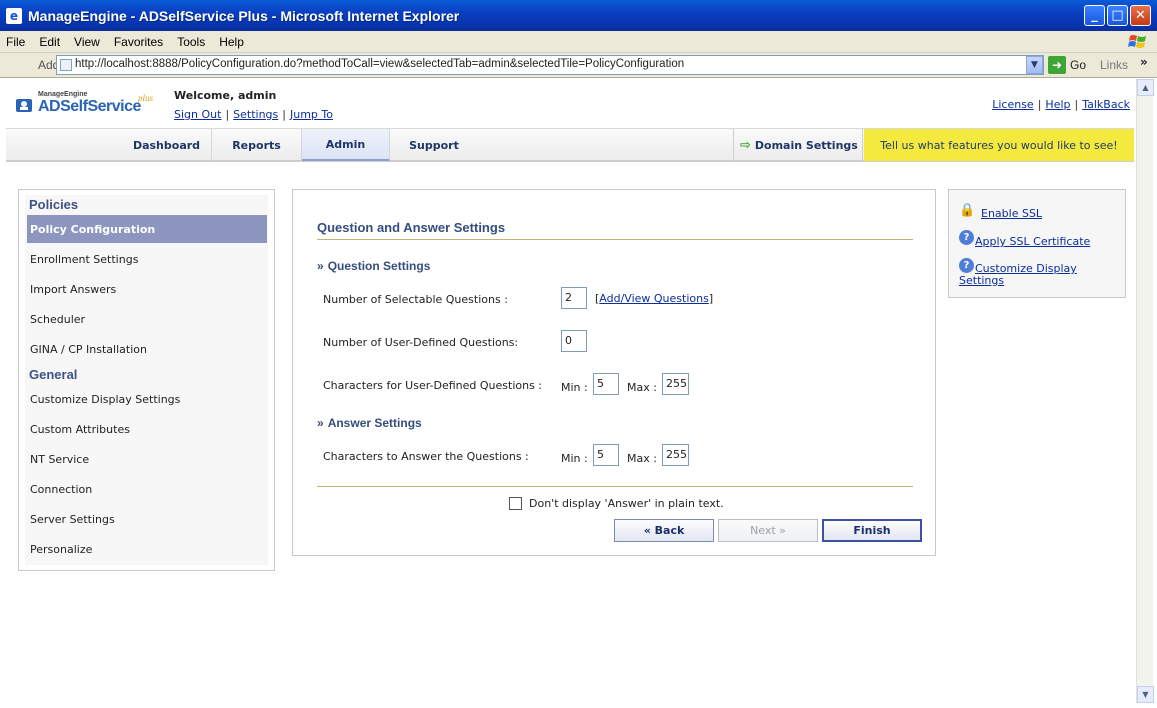 The height and width of the screenshot is (708, 1157). What do you see at coordinates (433, 385) in the screenshot?
I see `chars-user-defined-label: Characters for User-Defined Questions :` at bounding box center [433, 385].